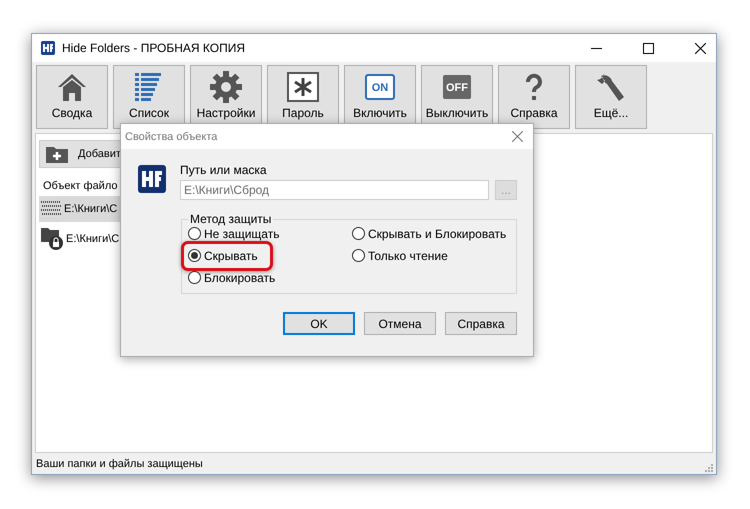 This screenshot has height=509, width=750. What do you see at coordinates (154, 48) in the screenshot?
I see `window-title: Hide Folders - ПРОБНАЯ КОПИЯ` at bounding box center [154, 48].